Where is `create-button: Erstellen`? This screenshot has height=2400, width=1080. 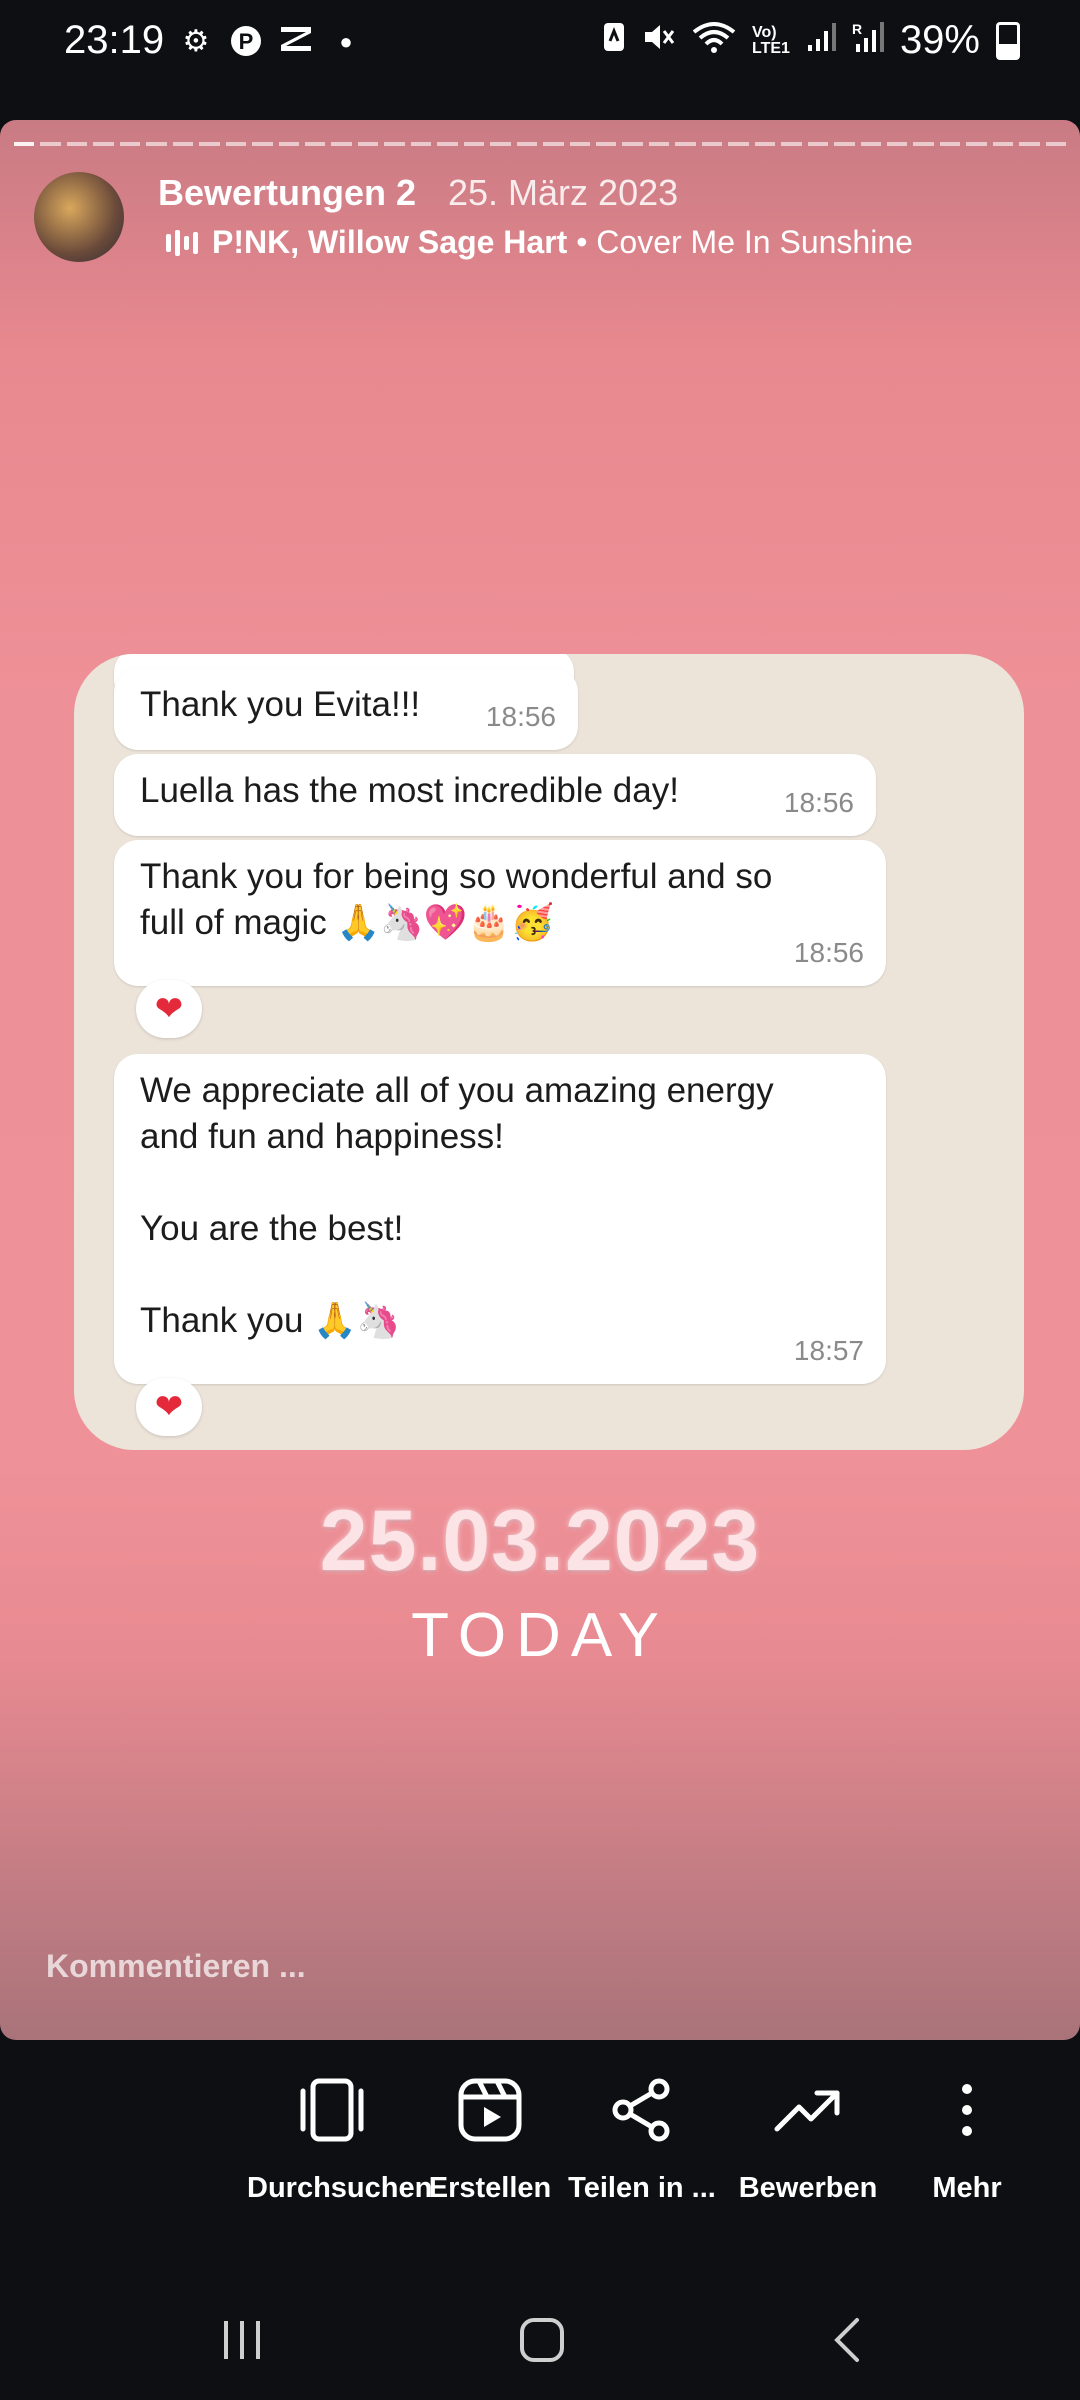 create-button: Erstellen is located at coordinates (490, 2137).